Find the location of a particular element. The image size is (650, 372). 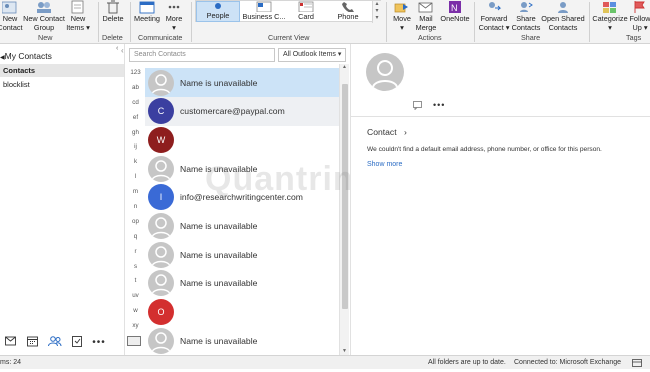

alpha-index-item: gh is located at coordinates (135, 133).